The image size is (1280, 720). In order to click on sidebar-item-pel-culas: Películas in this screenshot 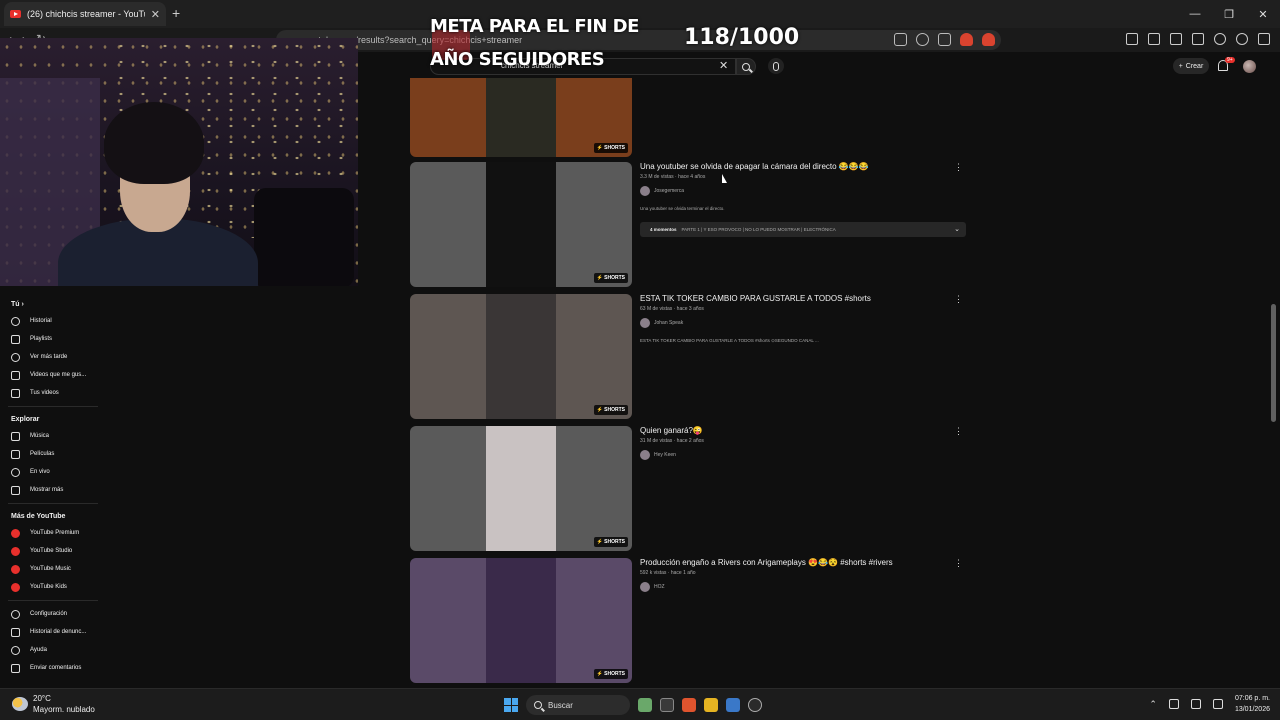, I will do `click(50, 454)`.